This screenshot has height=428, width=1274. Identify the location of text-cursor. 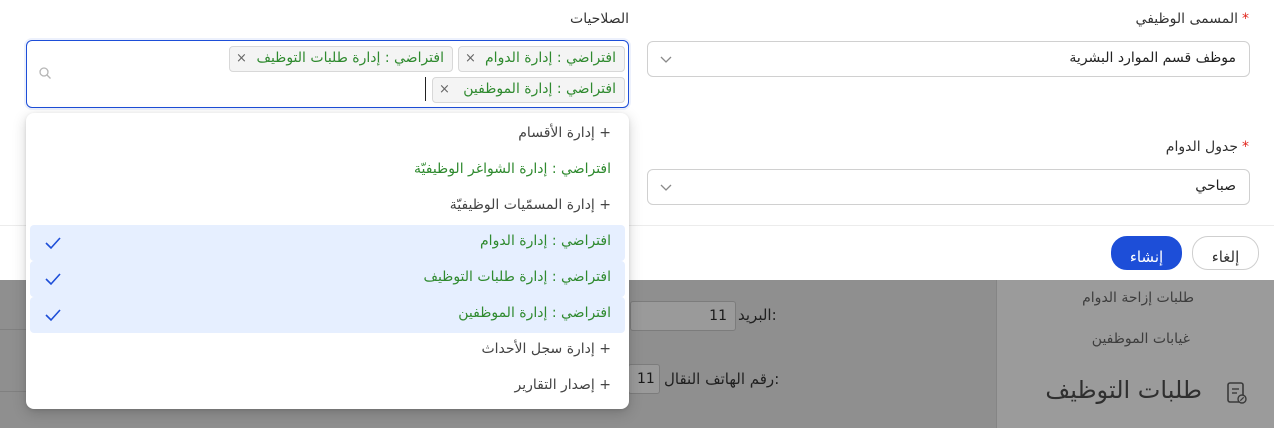
(425, 89).